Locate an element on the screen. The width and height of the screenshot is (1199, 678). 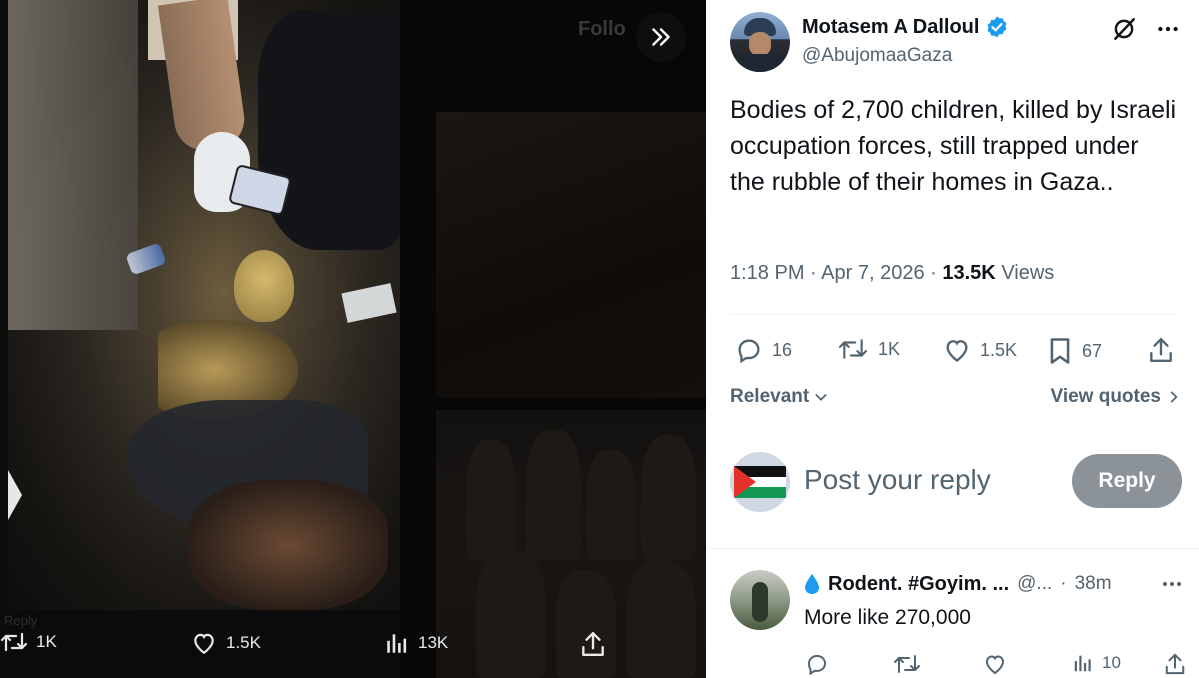
tweet-date: Apr 7, 2026 is located at coordinates (872, 273).